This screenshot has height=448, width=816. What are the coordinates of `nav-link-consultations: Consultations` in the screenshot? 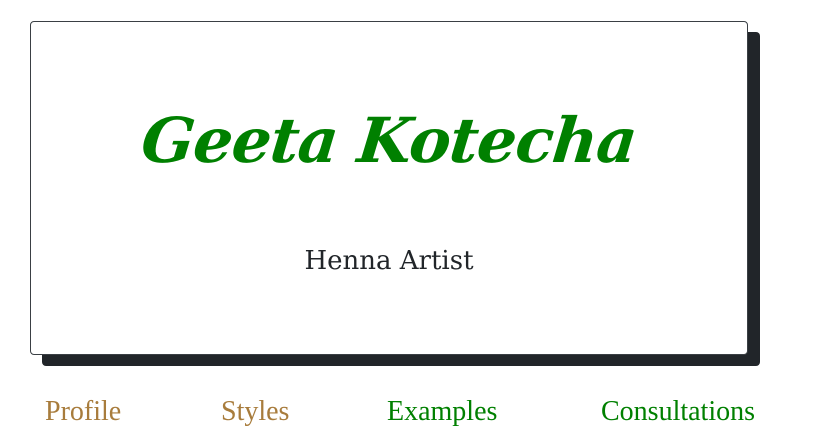 It's located at (678, 412).